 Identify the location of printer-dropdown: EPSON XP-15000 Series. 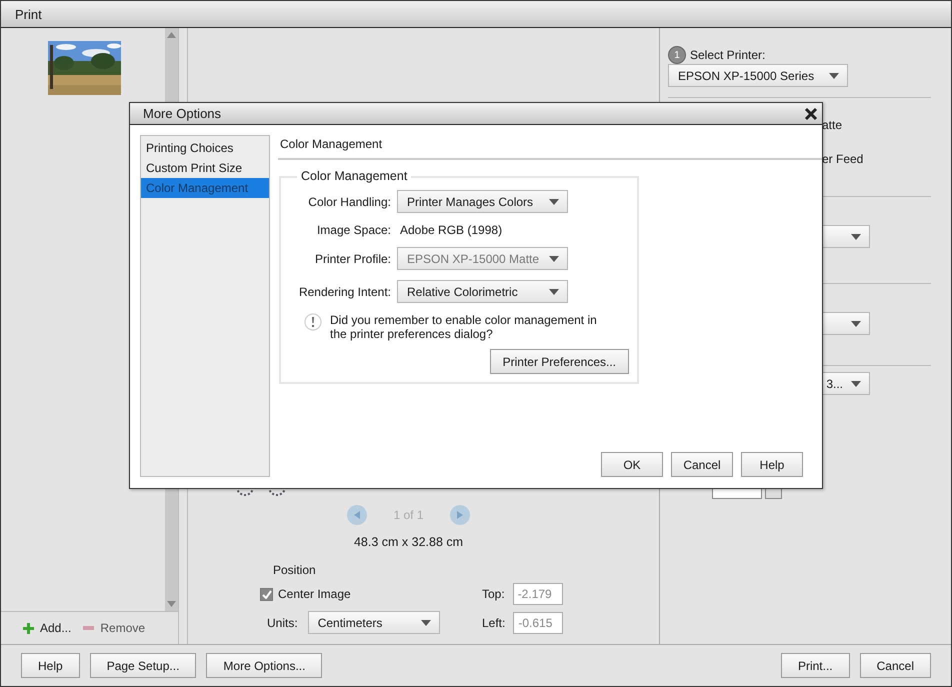
(758, 75).